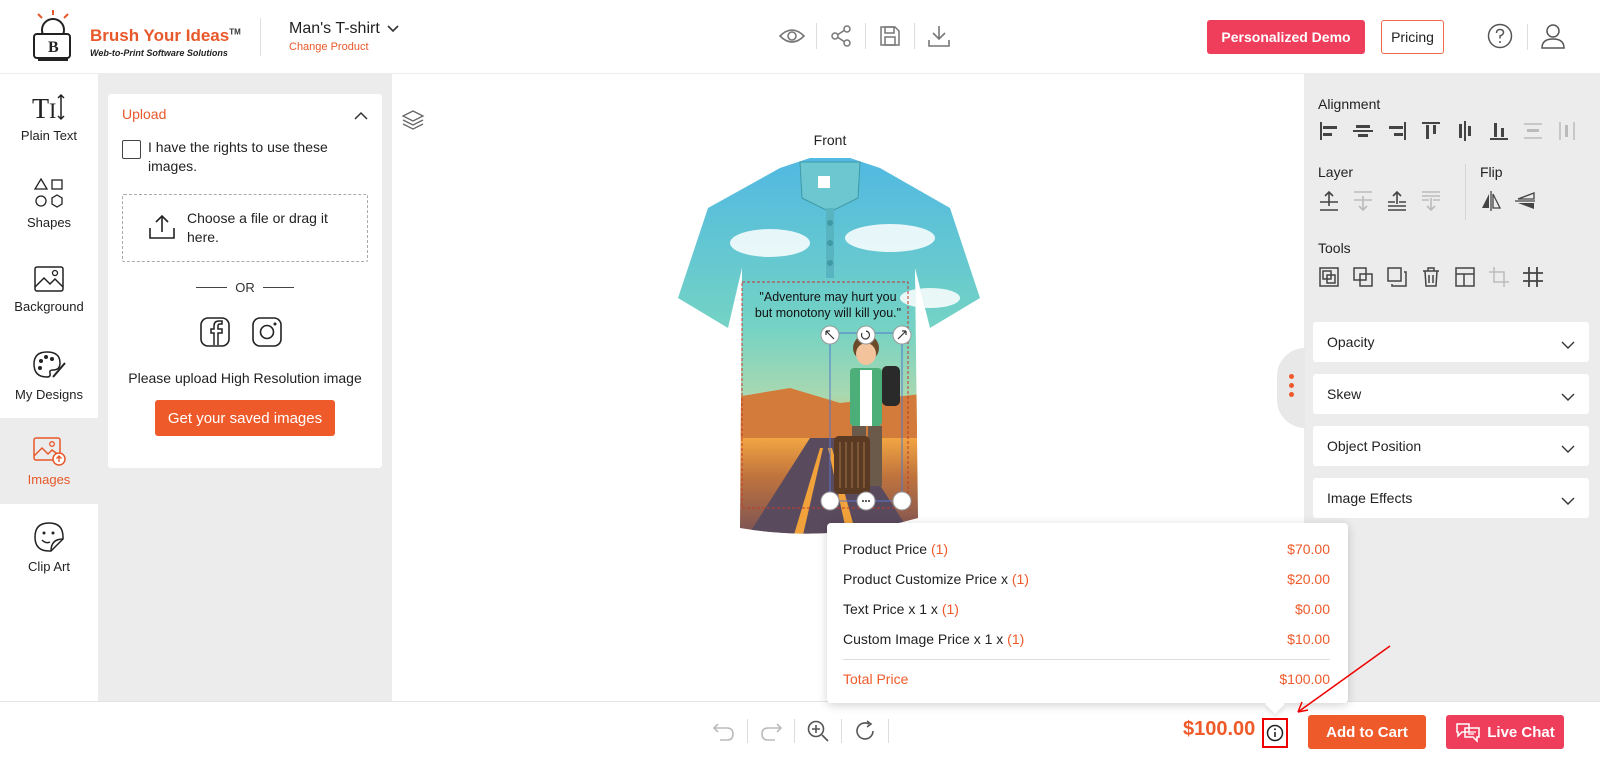  I want to click on sidebar-item-my-designs: My Designs, so click(49, 375).